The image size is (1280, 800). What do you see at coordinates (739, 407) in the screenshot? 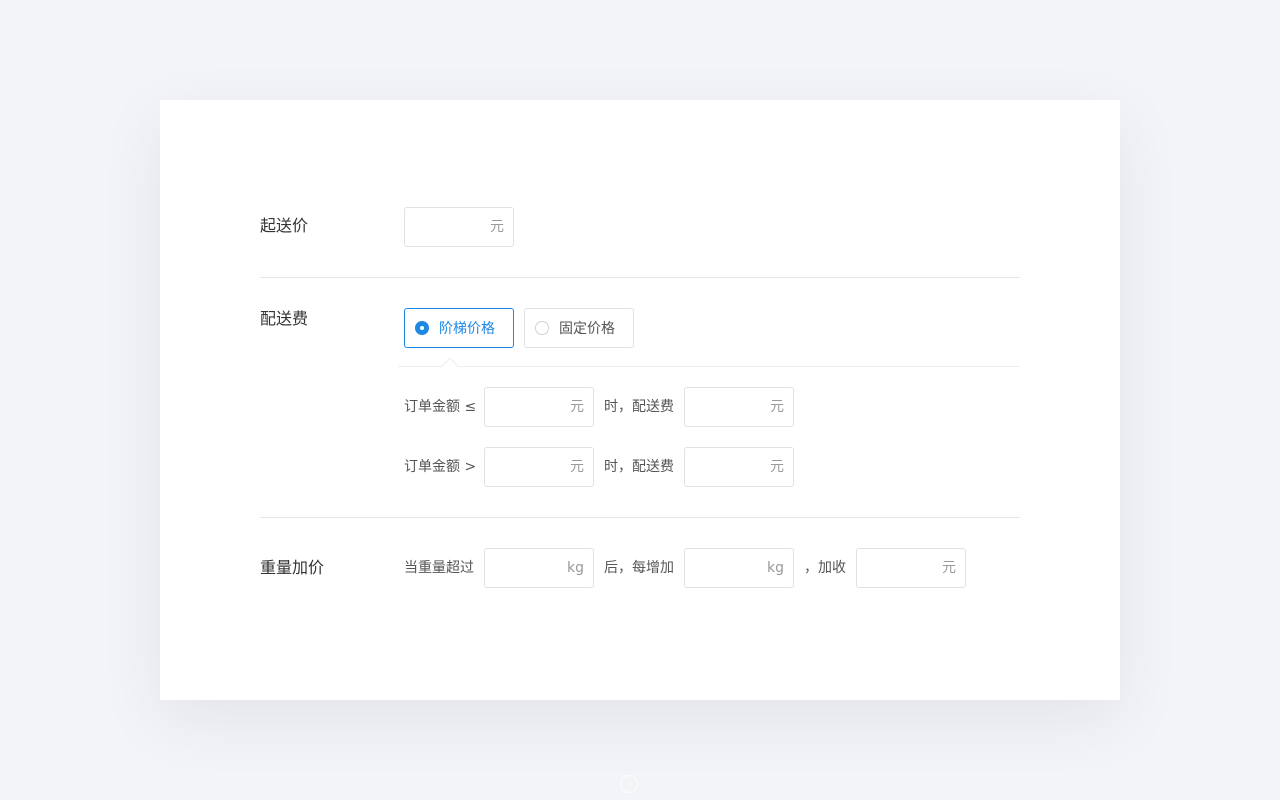
I see `tier1-fee-input: 元` at bounding box center [739, 407].